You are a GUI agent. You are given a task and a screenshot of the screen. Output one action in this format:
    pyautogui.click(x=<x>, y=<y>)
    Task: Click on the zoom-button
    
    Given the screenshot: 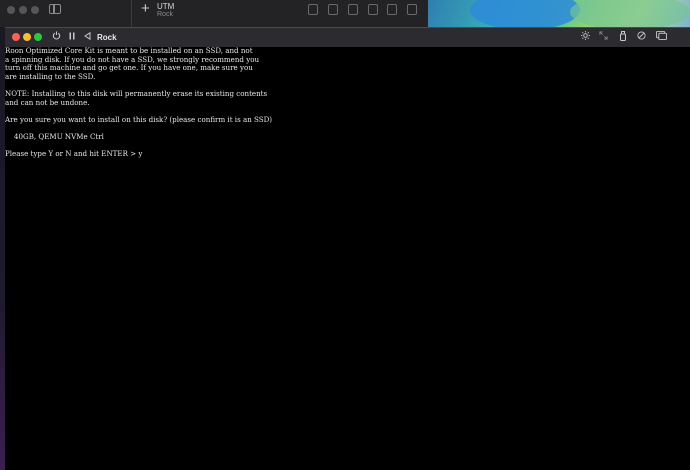 What is the action you would take?
    pyautogui.click(x=38, y=37)
    